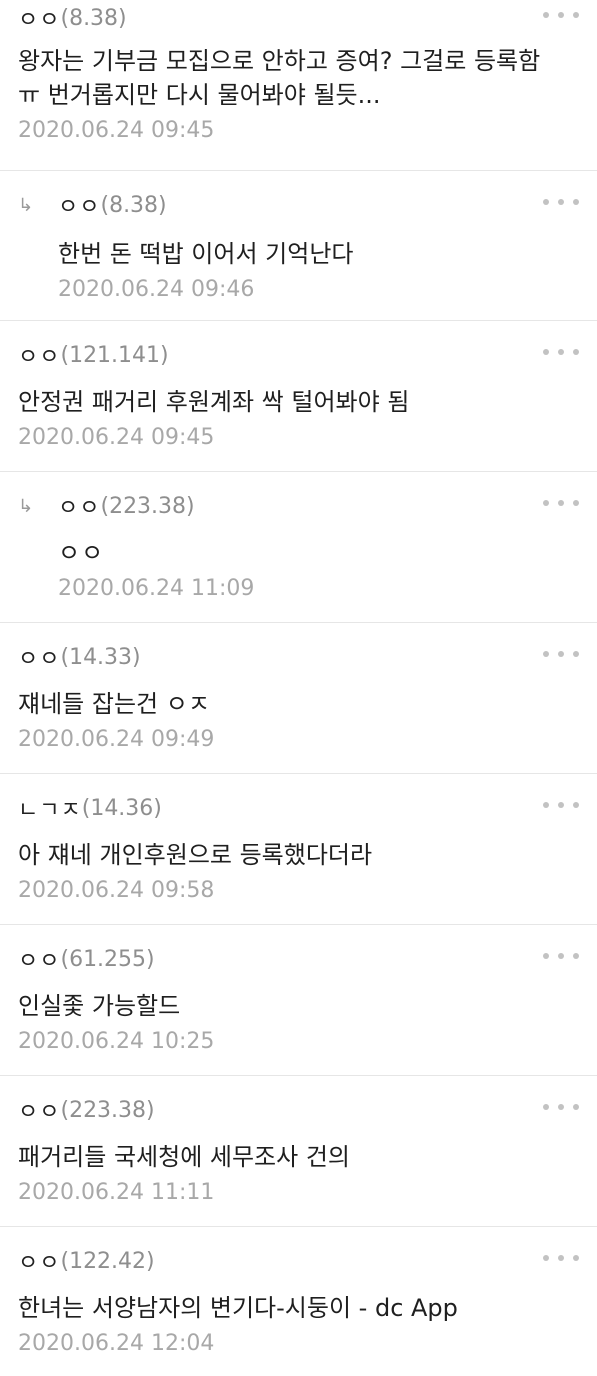 This screenshot has width=597, height=1376. I want to click on comment-text: 안정권 패거리 후원계좌 싹 털어봐야 됨, so click(214, 402).